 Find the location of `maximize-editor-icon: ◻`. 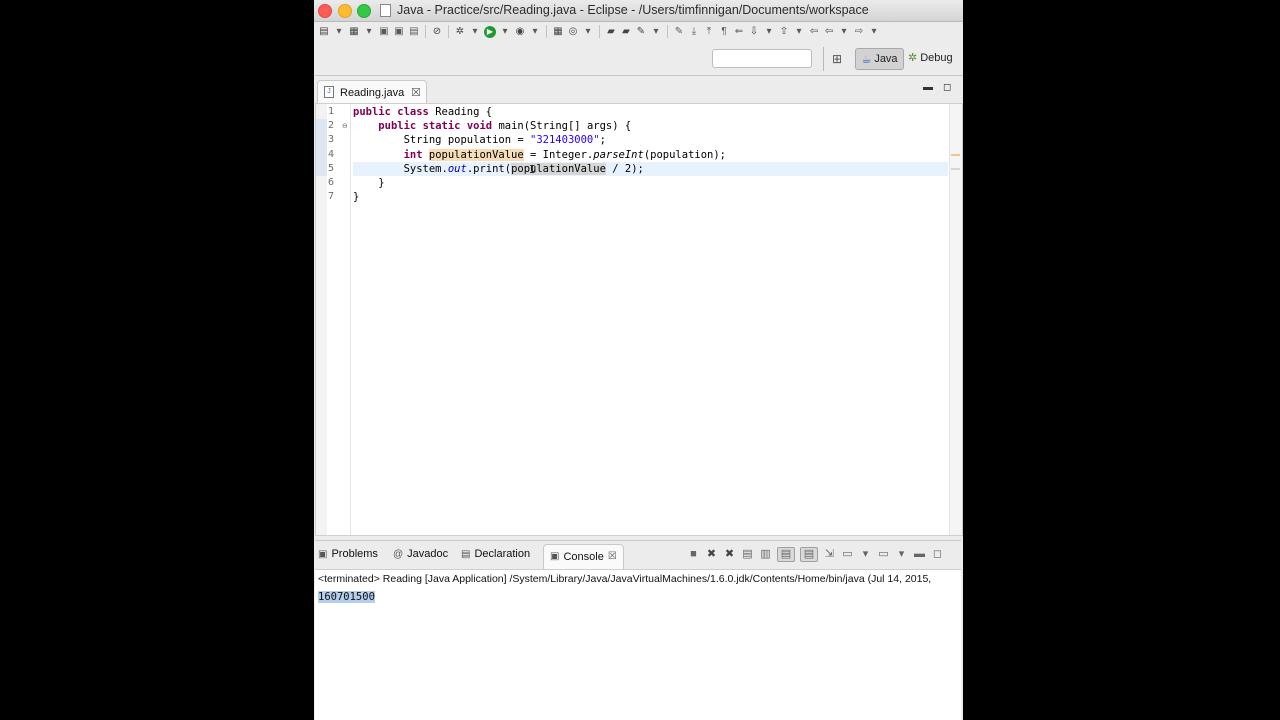

maximize-editor-icon: ◻ is located at coordinates (947, 87).